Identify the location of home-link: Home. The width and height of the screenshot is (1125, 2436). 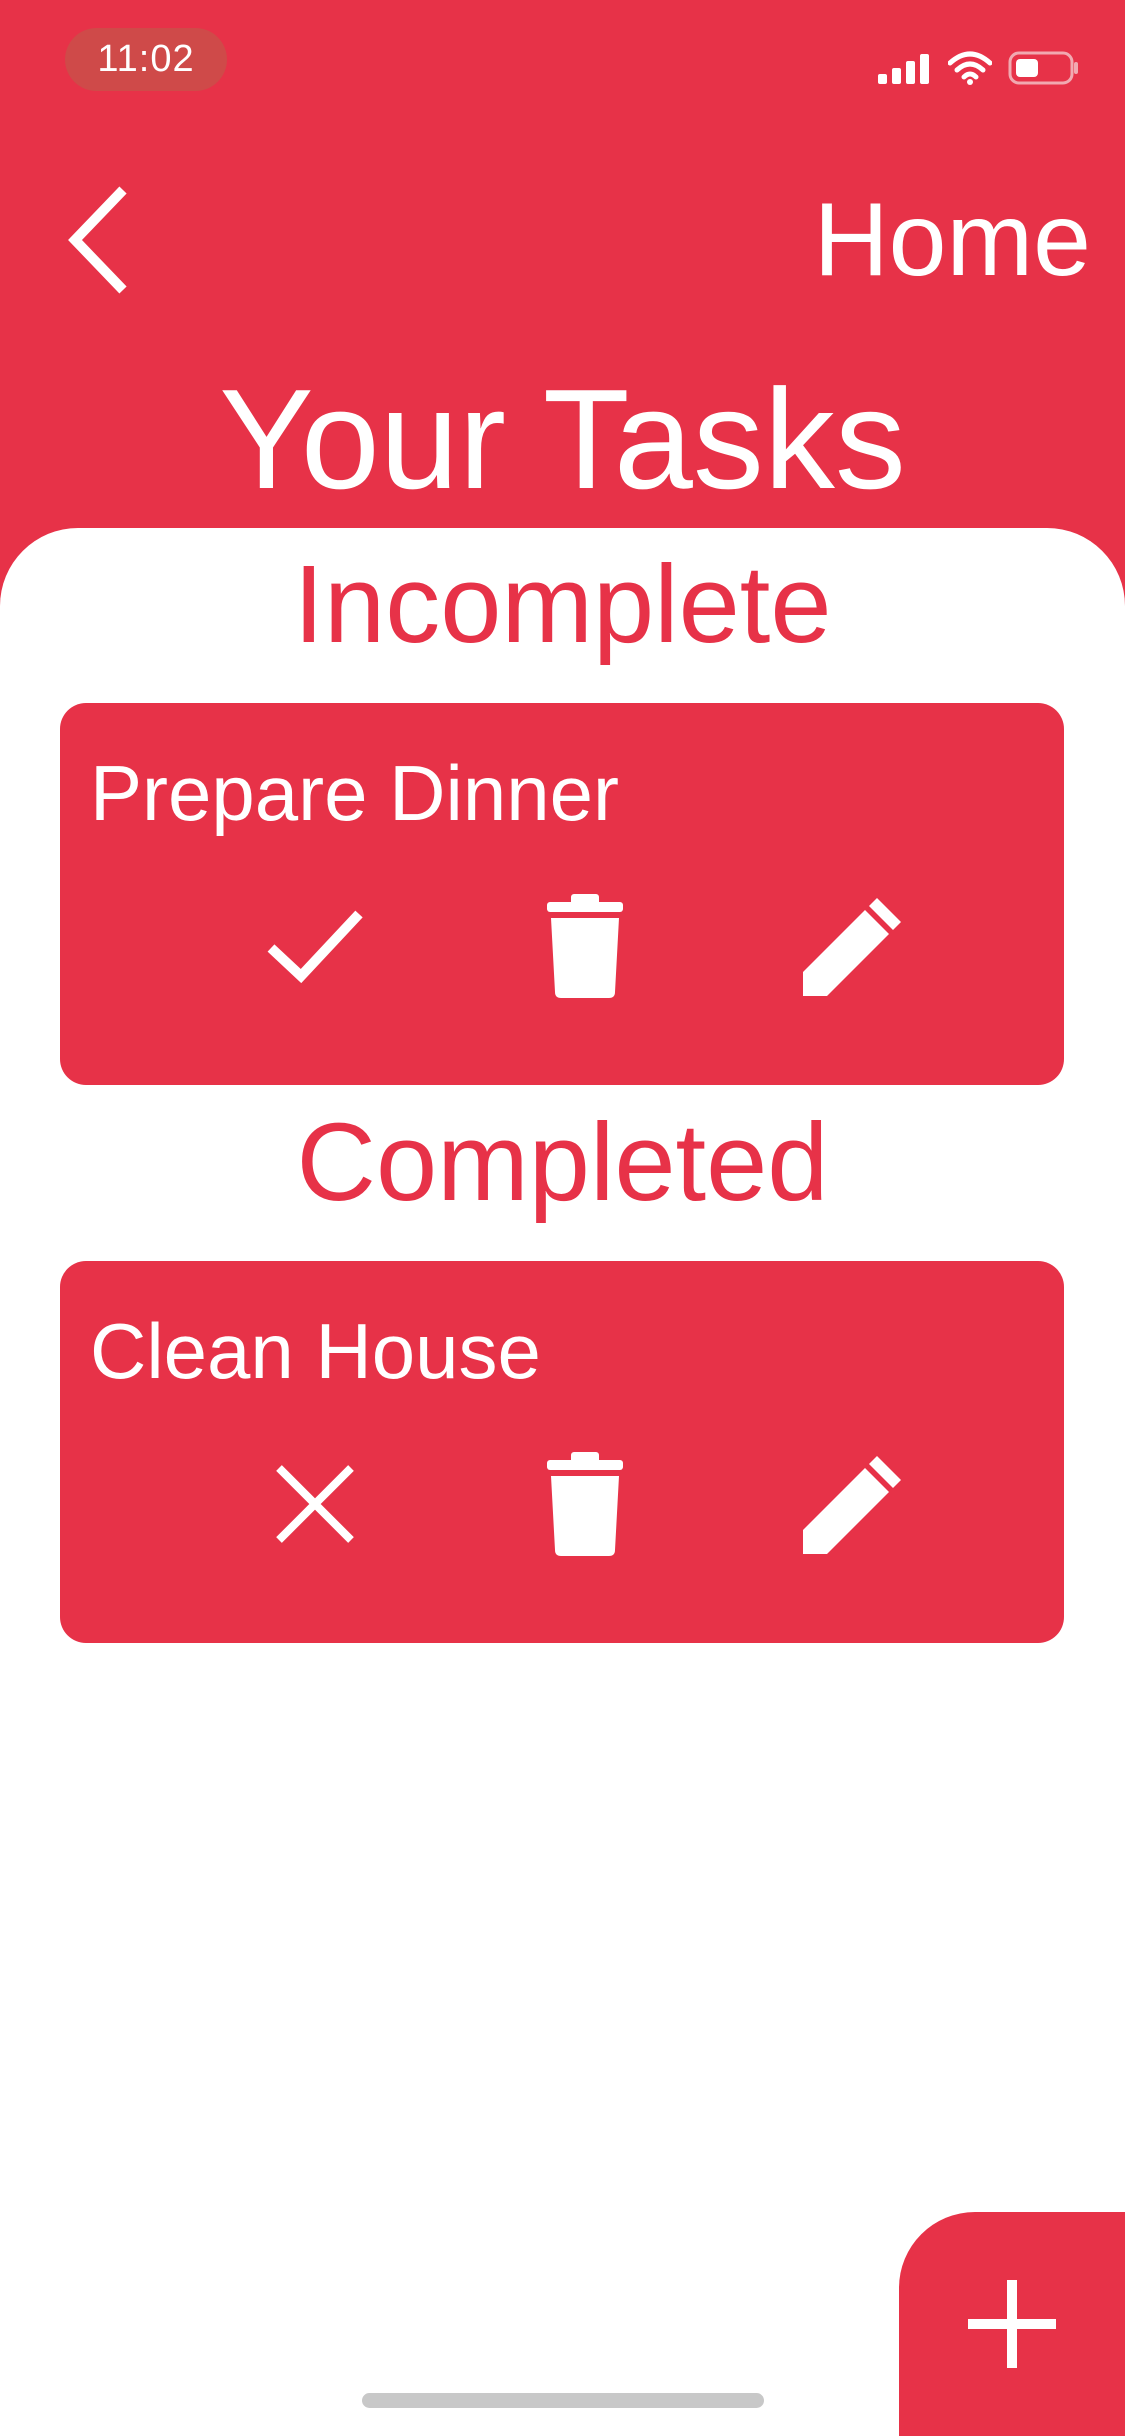
(952, 240).